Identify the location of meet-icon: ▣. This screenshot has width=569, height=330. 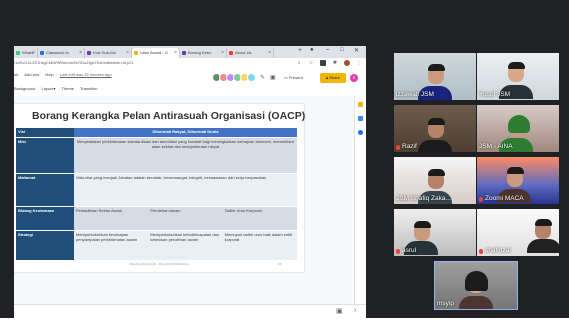
(273, 77).